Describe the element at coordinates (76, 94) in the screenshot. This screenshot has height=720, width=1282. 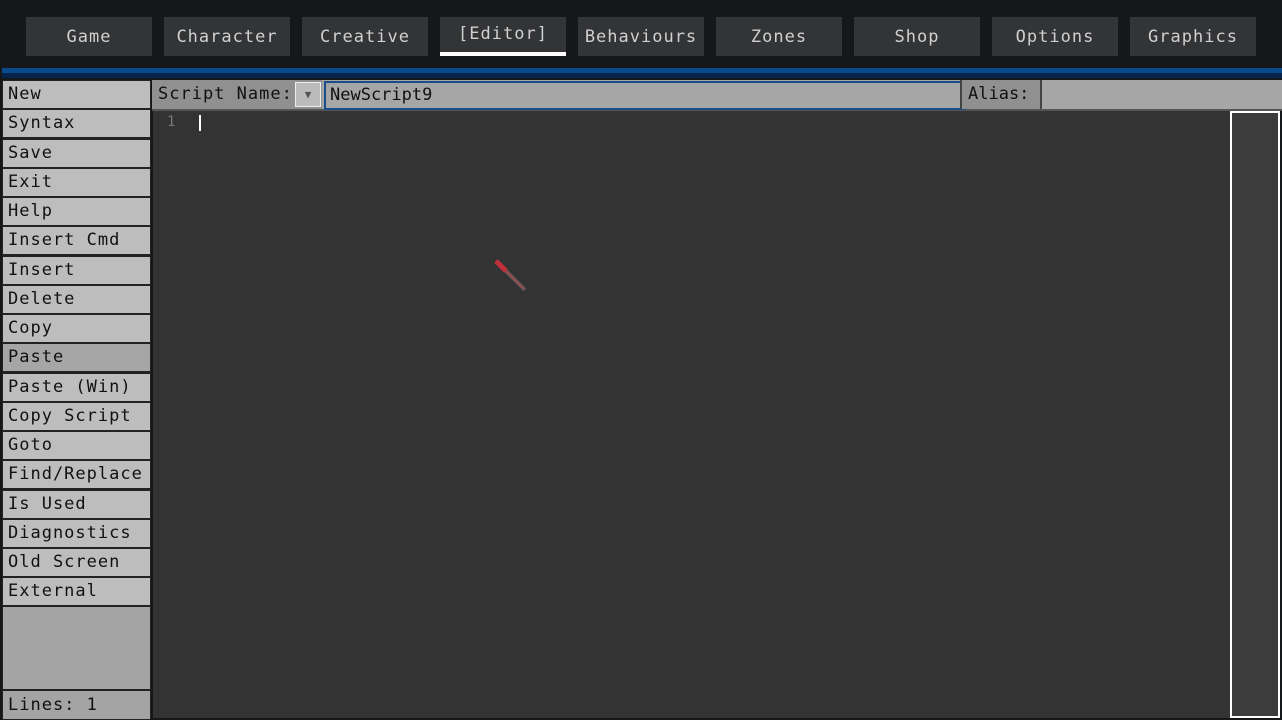
I see `sidebar-button-new: New` at that location.